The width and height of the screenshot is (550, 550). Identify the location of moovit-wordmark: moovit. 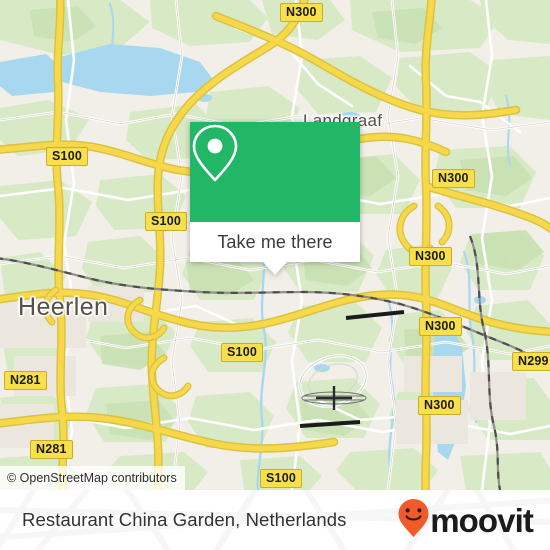
(482, 520).